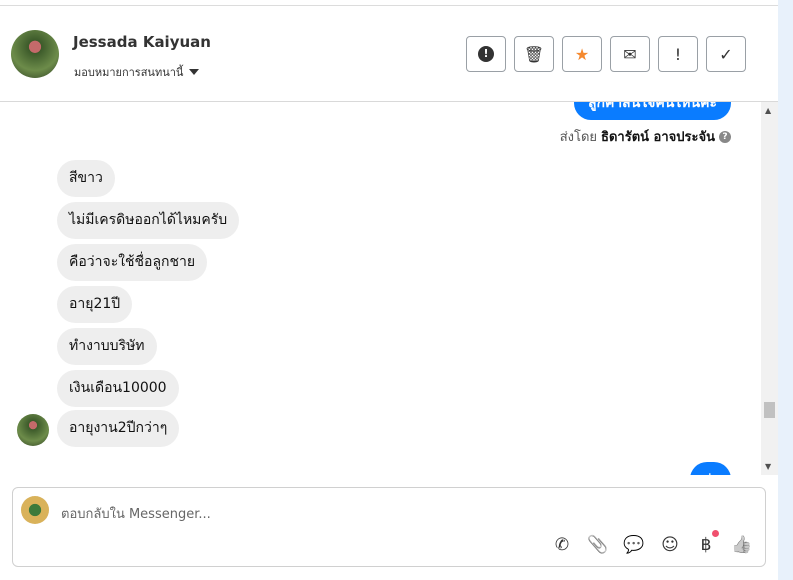  Describe the element at coordinates (35, 510) in the screenshot. I see `page-avatar` at that location.